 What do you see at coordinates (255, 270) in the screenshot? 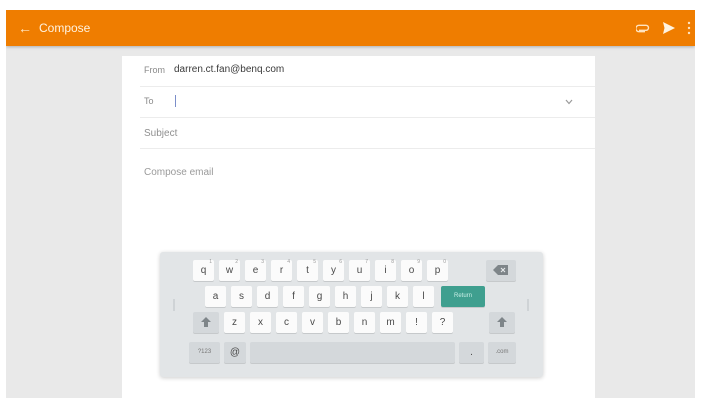
I see `key-e: 3e` at bounding box center [255, 270].